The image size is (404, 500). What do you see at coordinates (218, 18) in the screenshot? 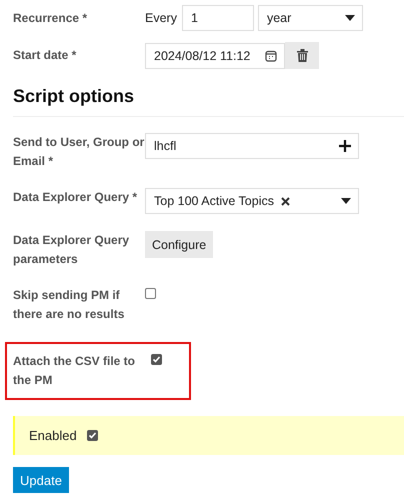
I see `interval-field: 1` at bounding box center [218, 18].